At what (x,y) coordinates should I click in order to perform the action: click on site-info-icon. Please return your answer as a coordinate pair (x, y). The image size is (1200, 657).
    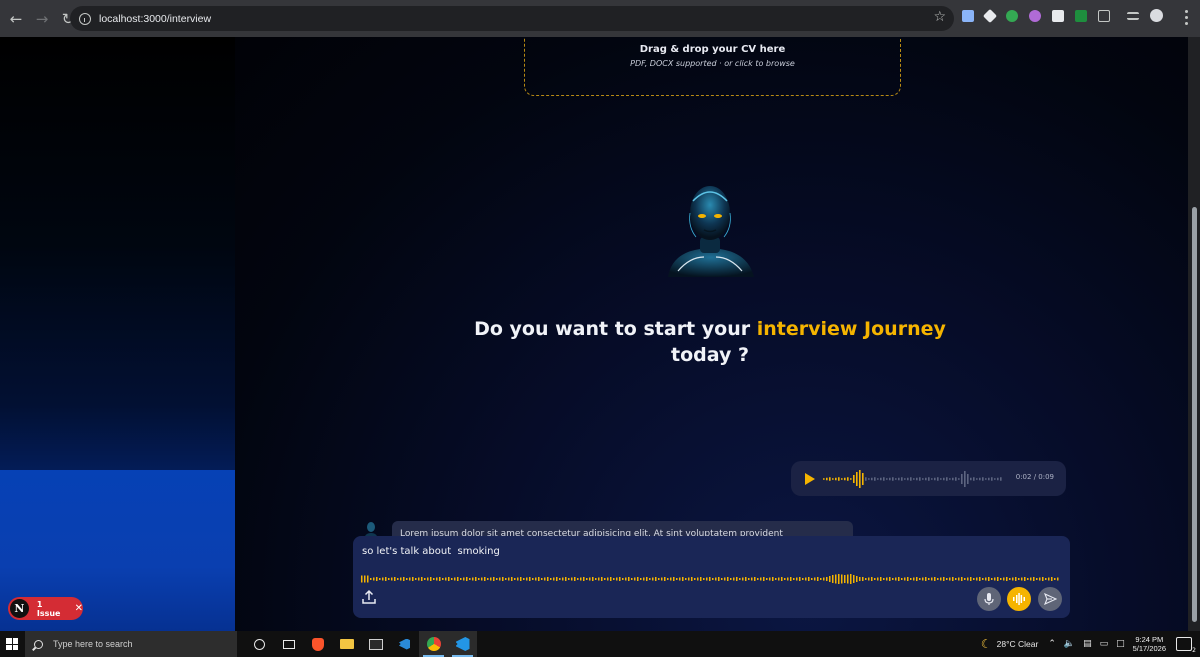
    Looking at the image, I should click on (85, 18).